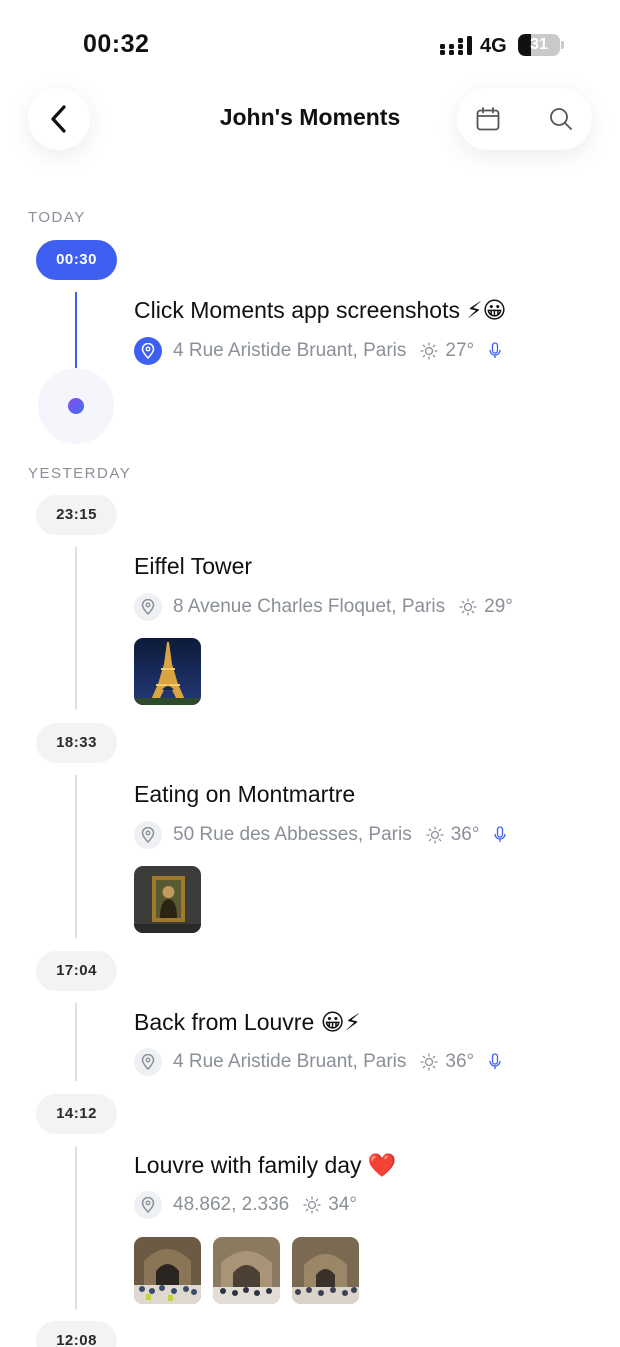 The image size is (620, 1347). I want to click on mona-lisa-photo, so click(167, 899).